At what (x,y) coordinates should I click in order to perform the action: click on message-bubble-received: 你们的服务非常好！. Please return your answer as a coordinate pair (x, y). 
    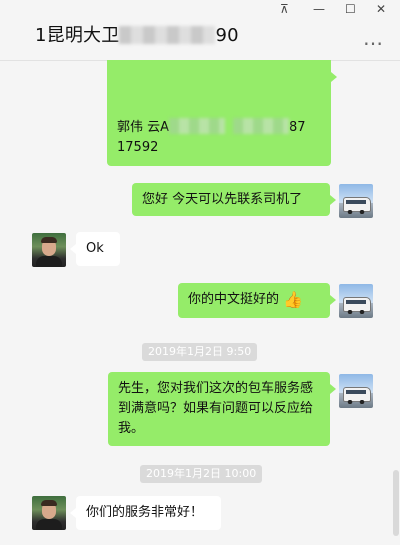
    Looking at the image, I should click on (145, 513).